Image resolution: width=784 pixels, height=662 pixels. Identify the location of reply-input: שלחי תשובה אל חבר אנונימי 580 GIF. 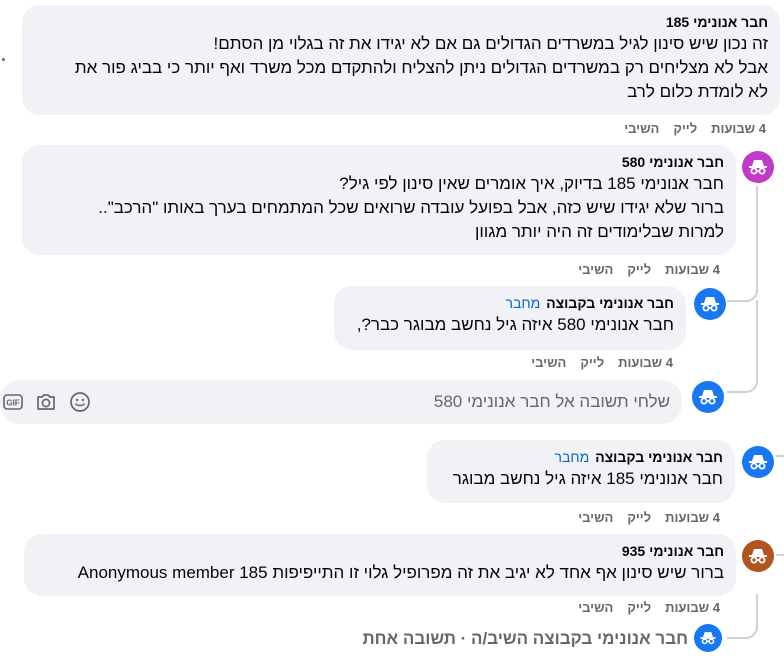
(341, 402).